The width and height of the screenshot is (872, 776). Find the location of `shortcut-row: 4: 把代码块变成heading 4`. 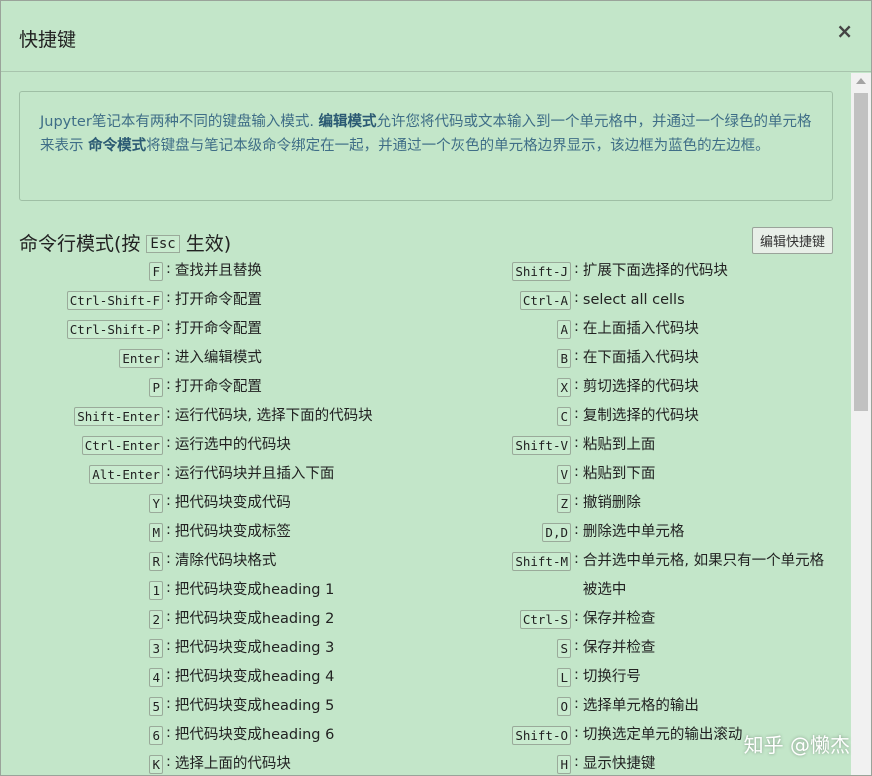

shortcut-row: 4: 把代码块变成heading 4 is located at coordinates (219, 679).